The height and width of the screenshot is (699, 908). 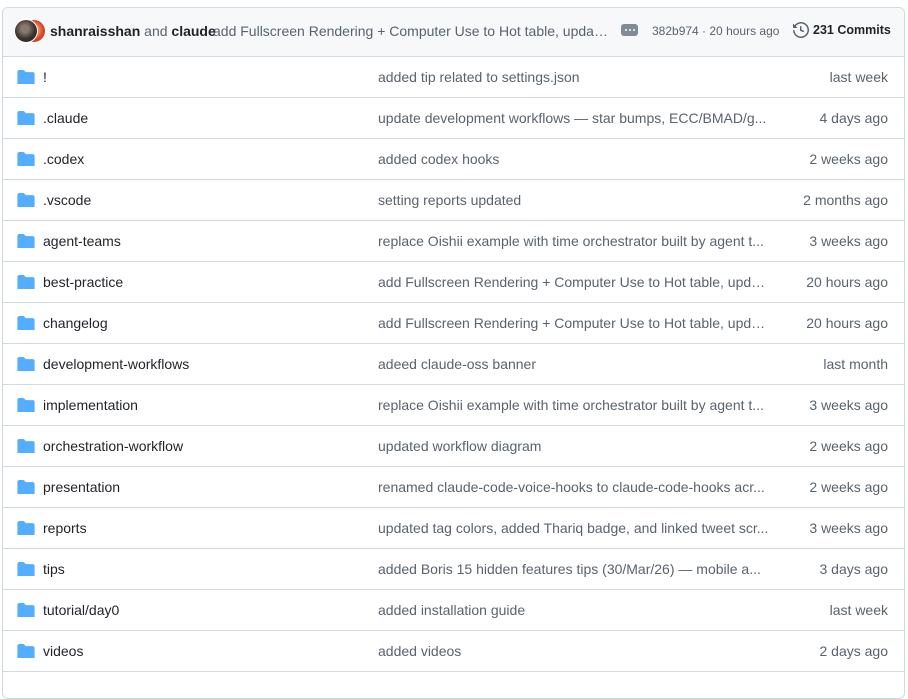 I want to click on expand-commit-message-button, so click(x=629, y=30).